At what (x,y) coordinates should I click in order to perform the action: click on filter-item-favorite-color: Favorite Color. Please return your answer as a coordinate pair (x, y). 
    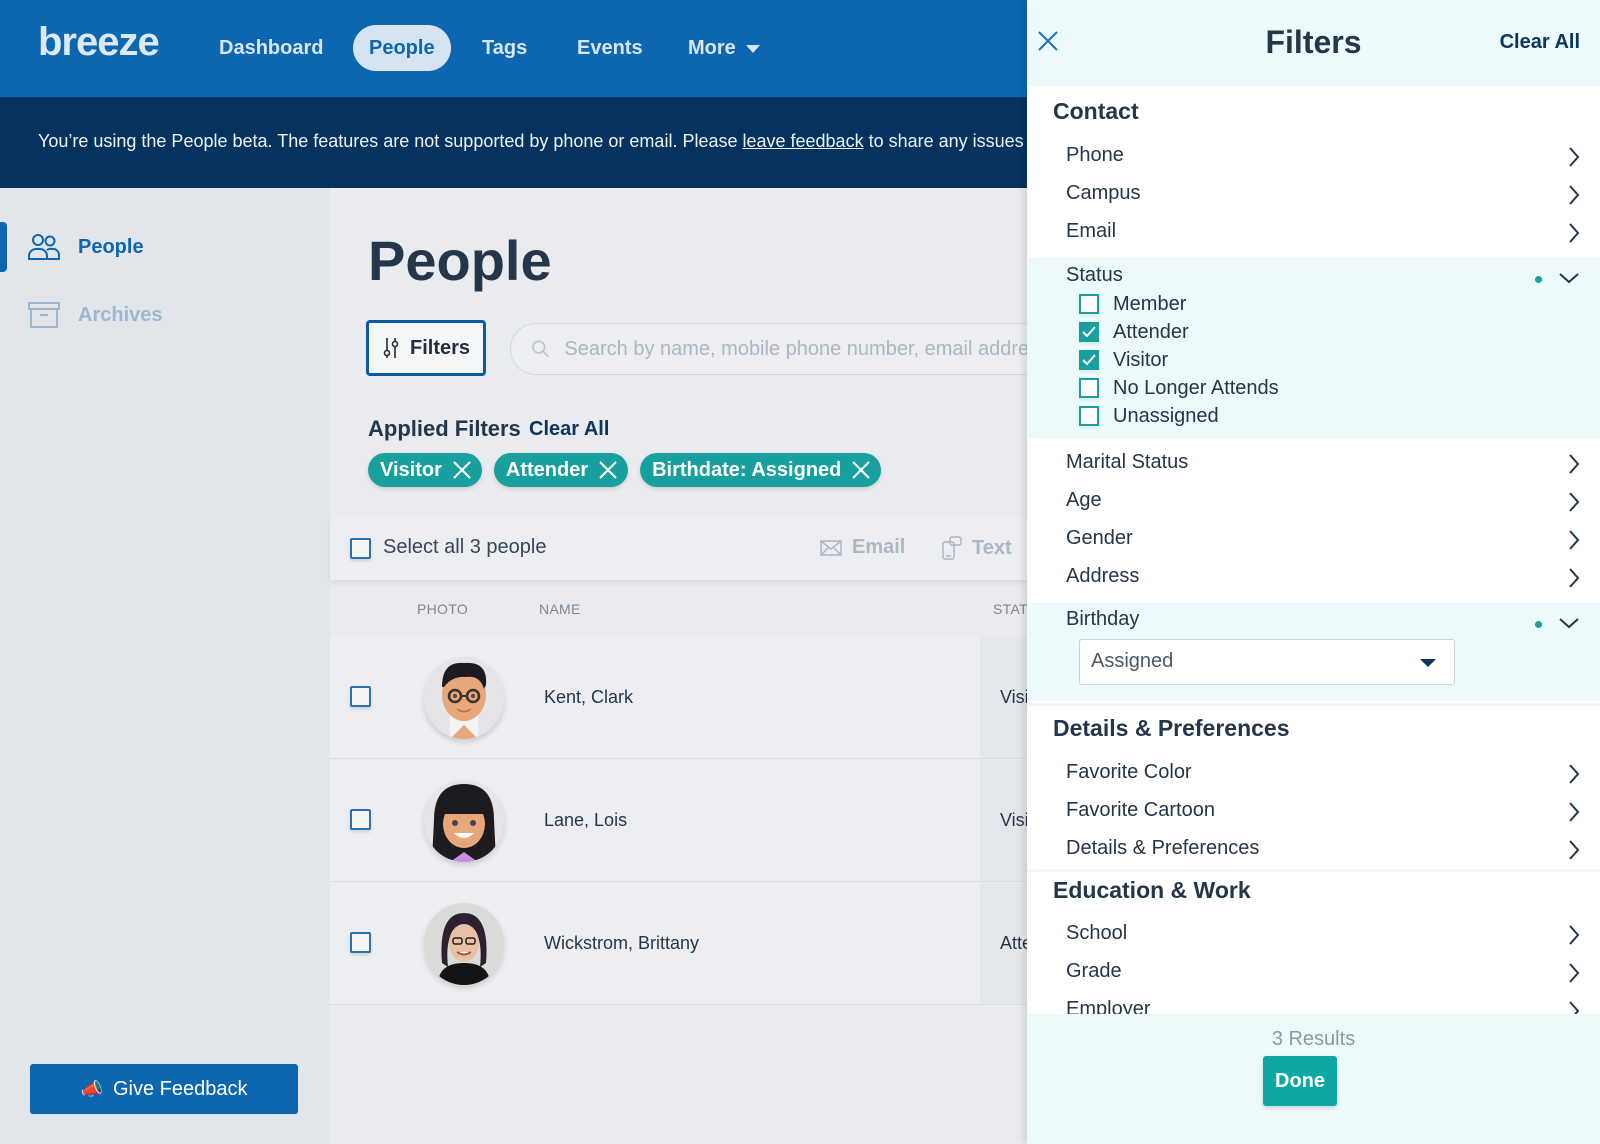
    Looking at the image, I should click on (1313, 774).